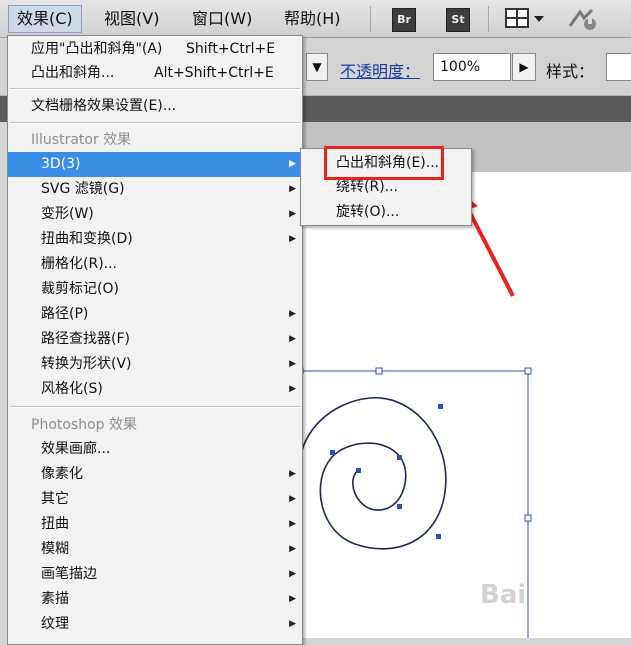 This screenshot has height=645, width=631. Describe the element at coordinates (155, 239) in the screenshot. I see `menu-item-distort-transform: 扭曲和变换(D) ▶` at that location.